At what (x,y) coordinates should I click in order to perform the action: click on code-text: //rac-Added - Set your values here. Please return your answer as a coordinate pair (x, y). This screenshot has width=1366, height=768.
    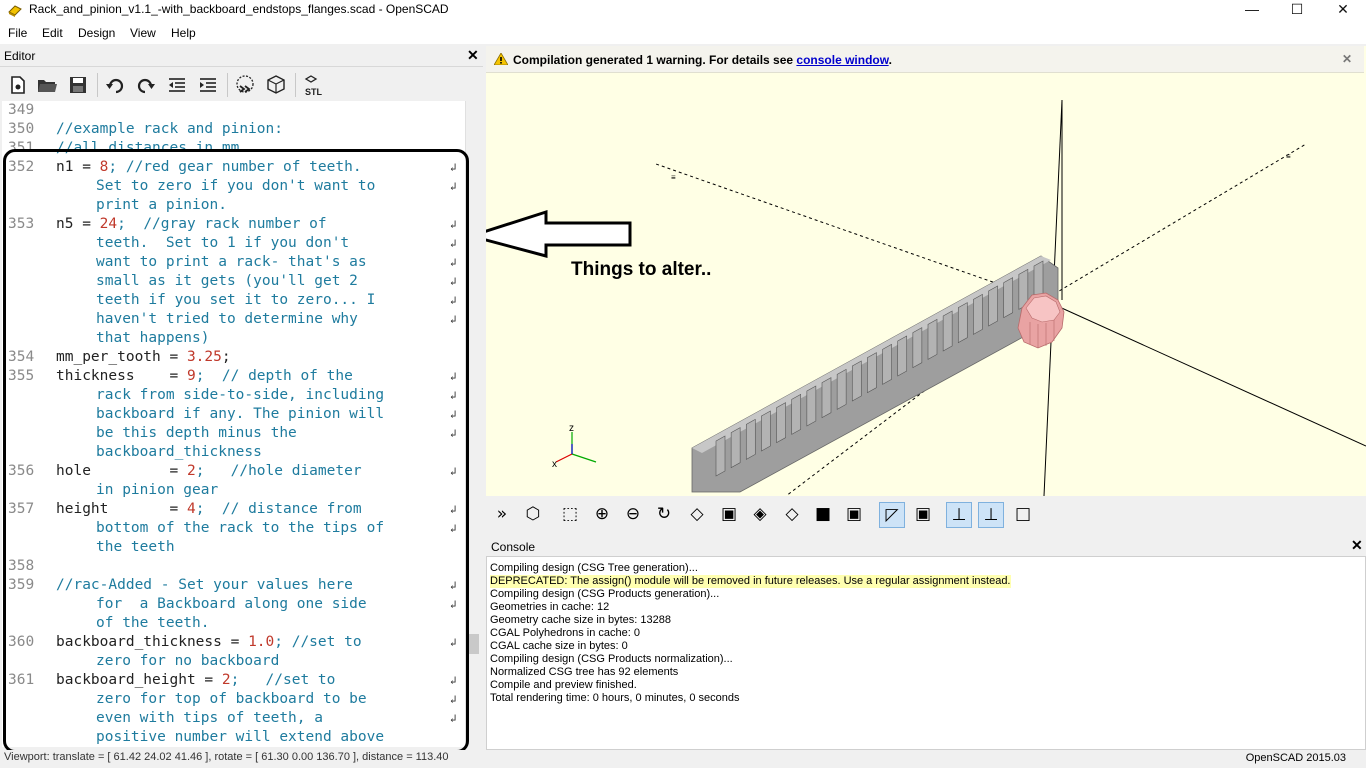
    Looking at the image, I should click on (204, 585).